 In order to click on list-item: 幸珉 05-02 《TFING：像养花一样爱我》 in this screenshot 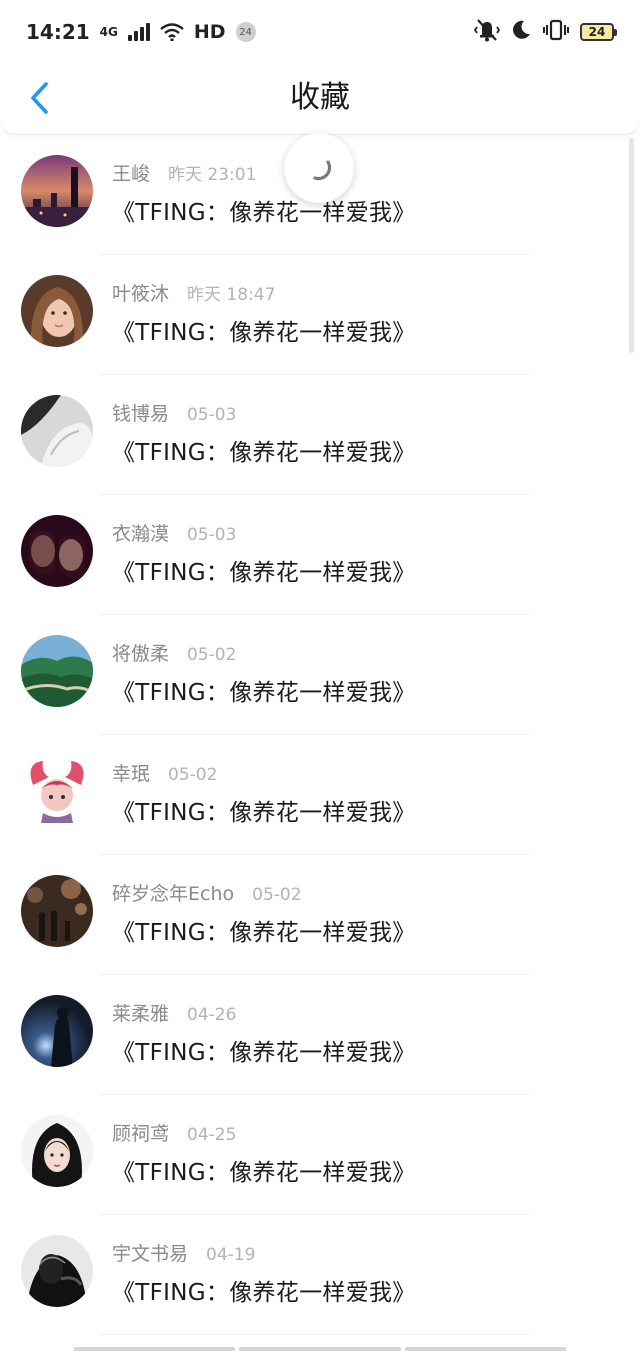, I will do `click(320, 795)`.